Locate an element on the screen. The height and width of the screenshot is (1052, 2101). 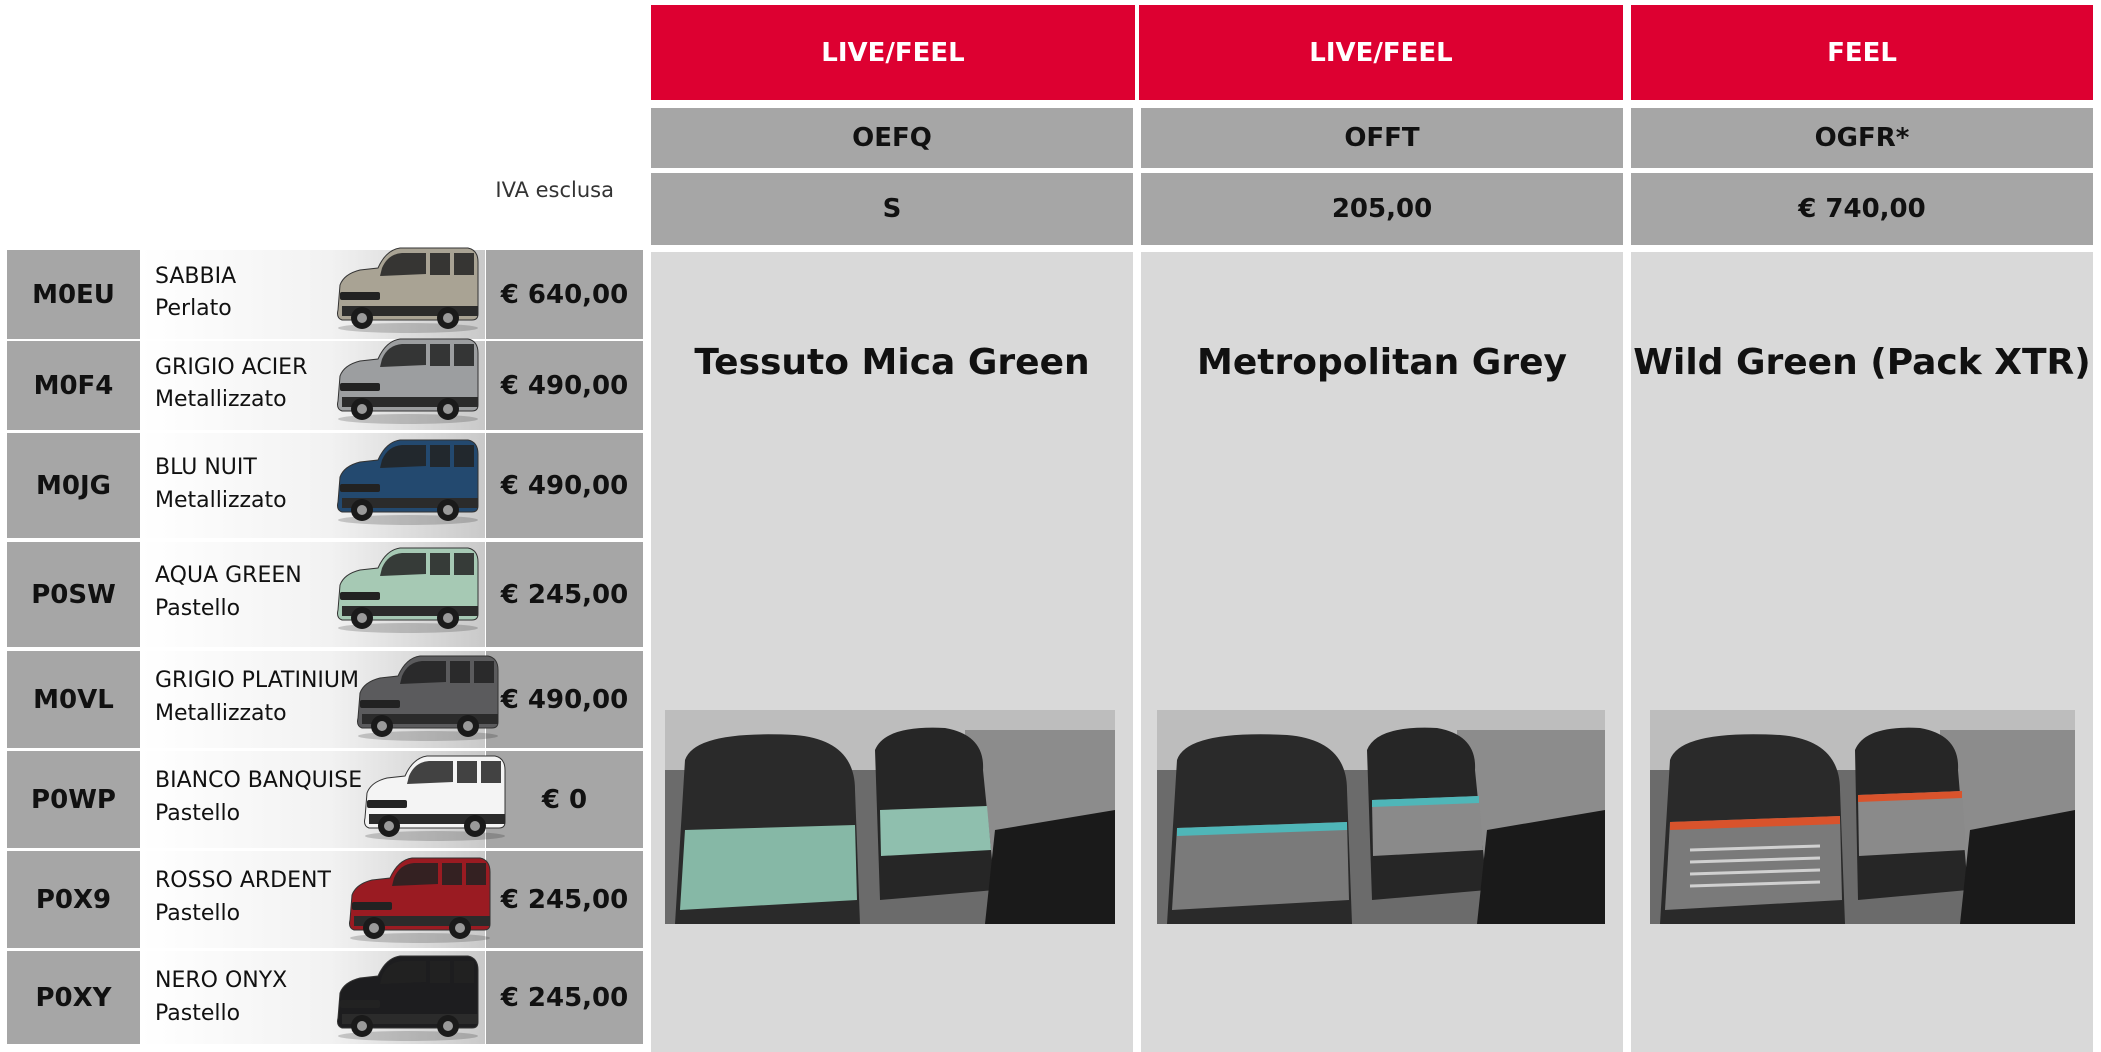
option-title: Tessuto Mica Green is located at coordinates (892, 362).